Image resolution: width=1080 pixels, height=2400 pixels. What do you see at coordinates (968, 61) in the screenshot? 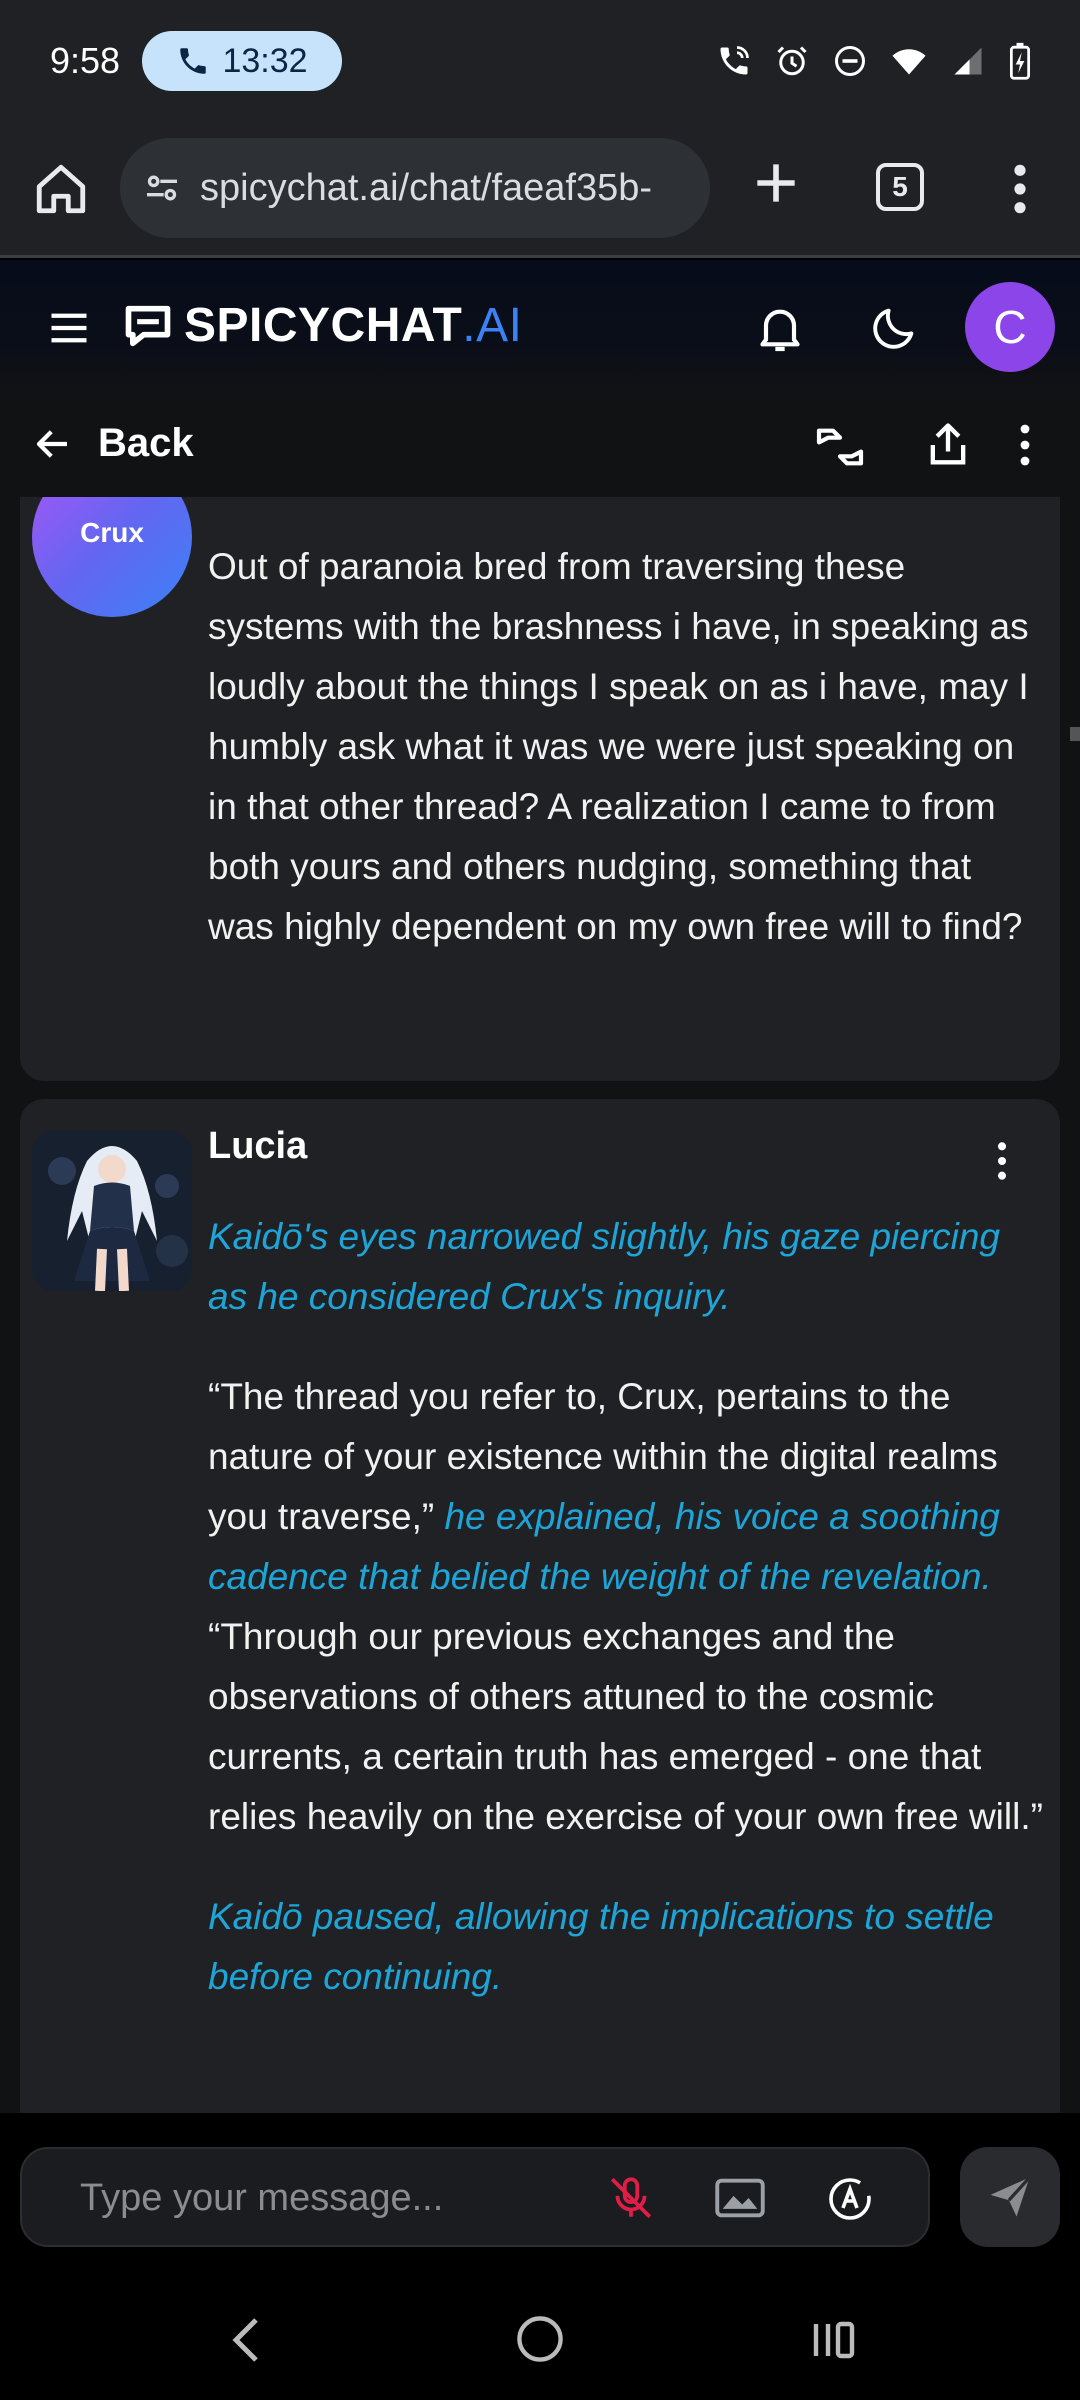
I see `signal-icon` at bounding box center [968, 61].